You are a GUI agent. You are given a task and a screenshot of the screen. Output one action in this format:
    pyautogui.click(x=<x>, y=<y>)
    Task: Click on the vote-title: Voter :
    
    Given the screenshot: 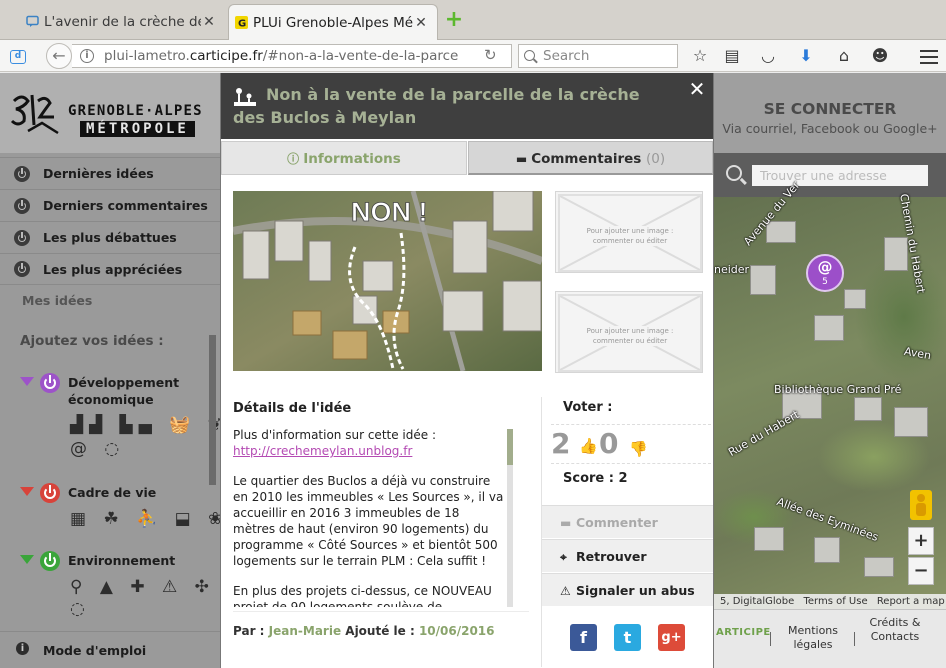 What is the action you would take?
    pyautogui.click(x=588, y=407)
    